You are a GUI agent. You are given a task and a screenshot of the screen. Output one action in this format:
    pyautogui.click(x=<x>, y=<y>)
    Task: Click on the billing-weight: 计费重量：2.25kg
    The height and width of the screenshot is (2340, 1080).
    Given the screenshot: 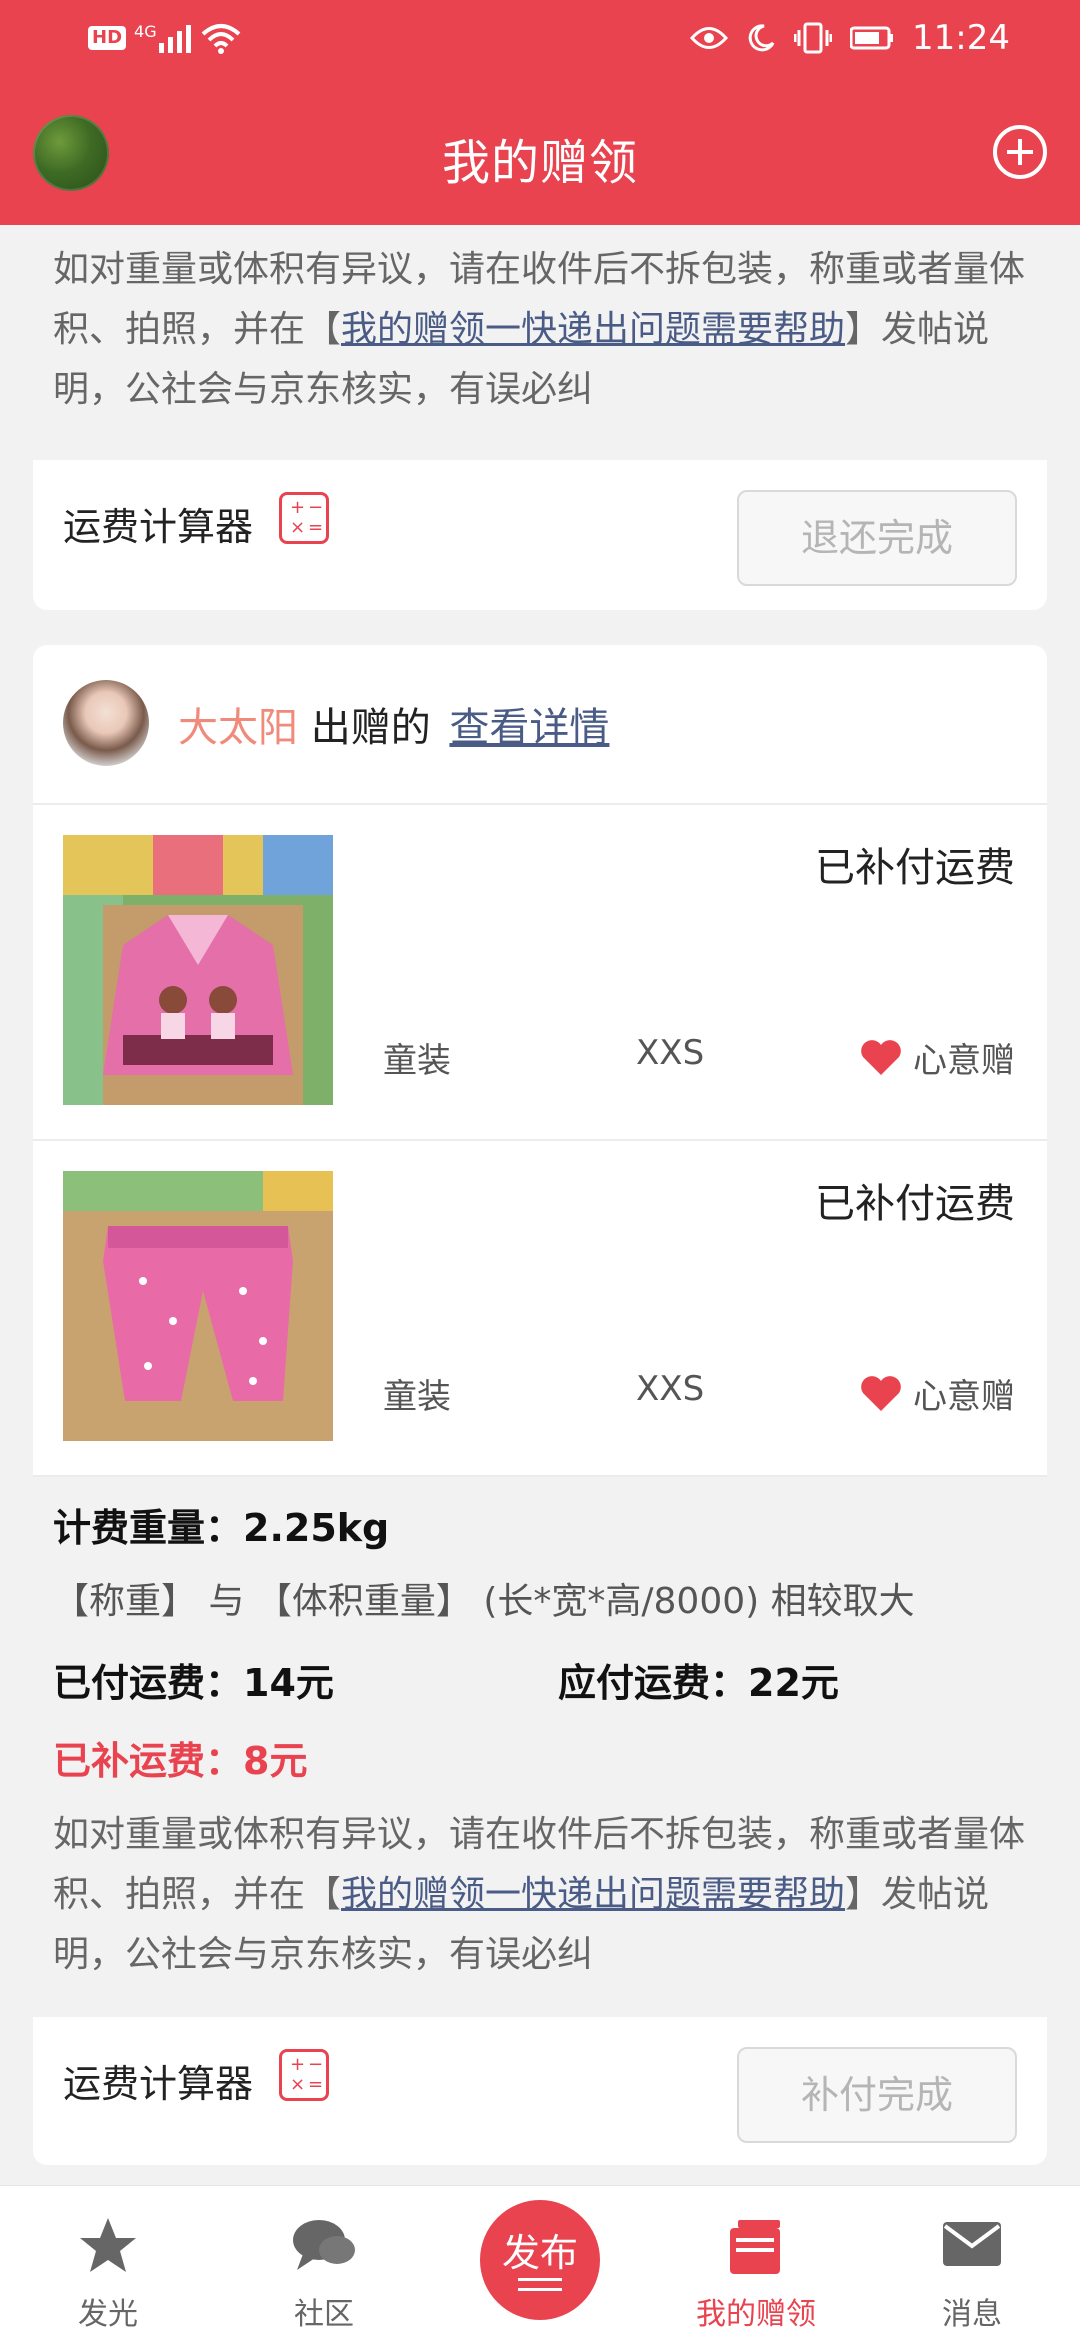 What is the action you would take?
    pyautogui.click(x=221, y=1528)
    